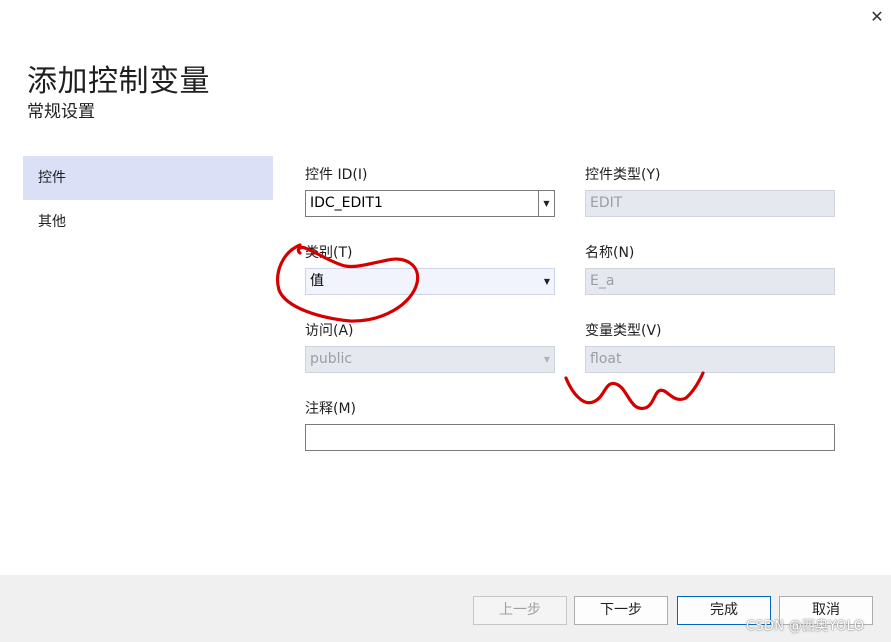 The width and height of the screenshot is (891, 642). What do you see at coordinates (148, 222) in the screenshot?
I see `nav-item-other: 其他` at bounding box center [148, 222].